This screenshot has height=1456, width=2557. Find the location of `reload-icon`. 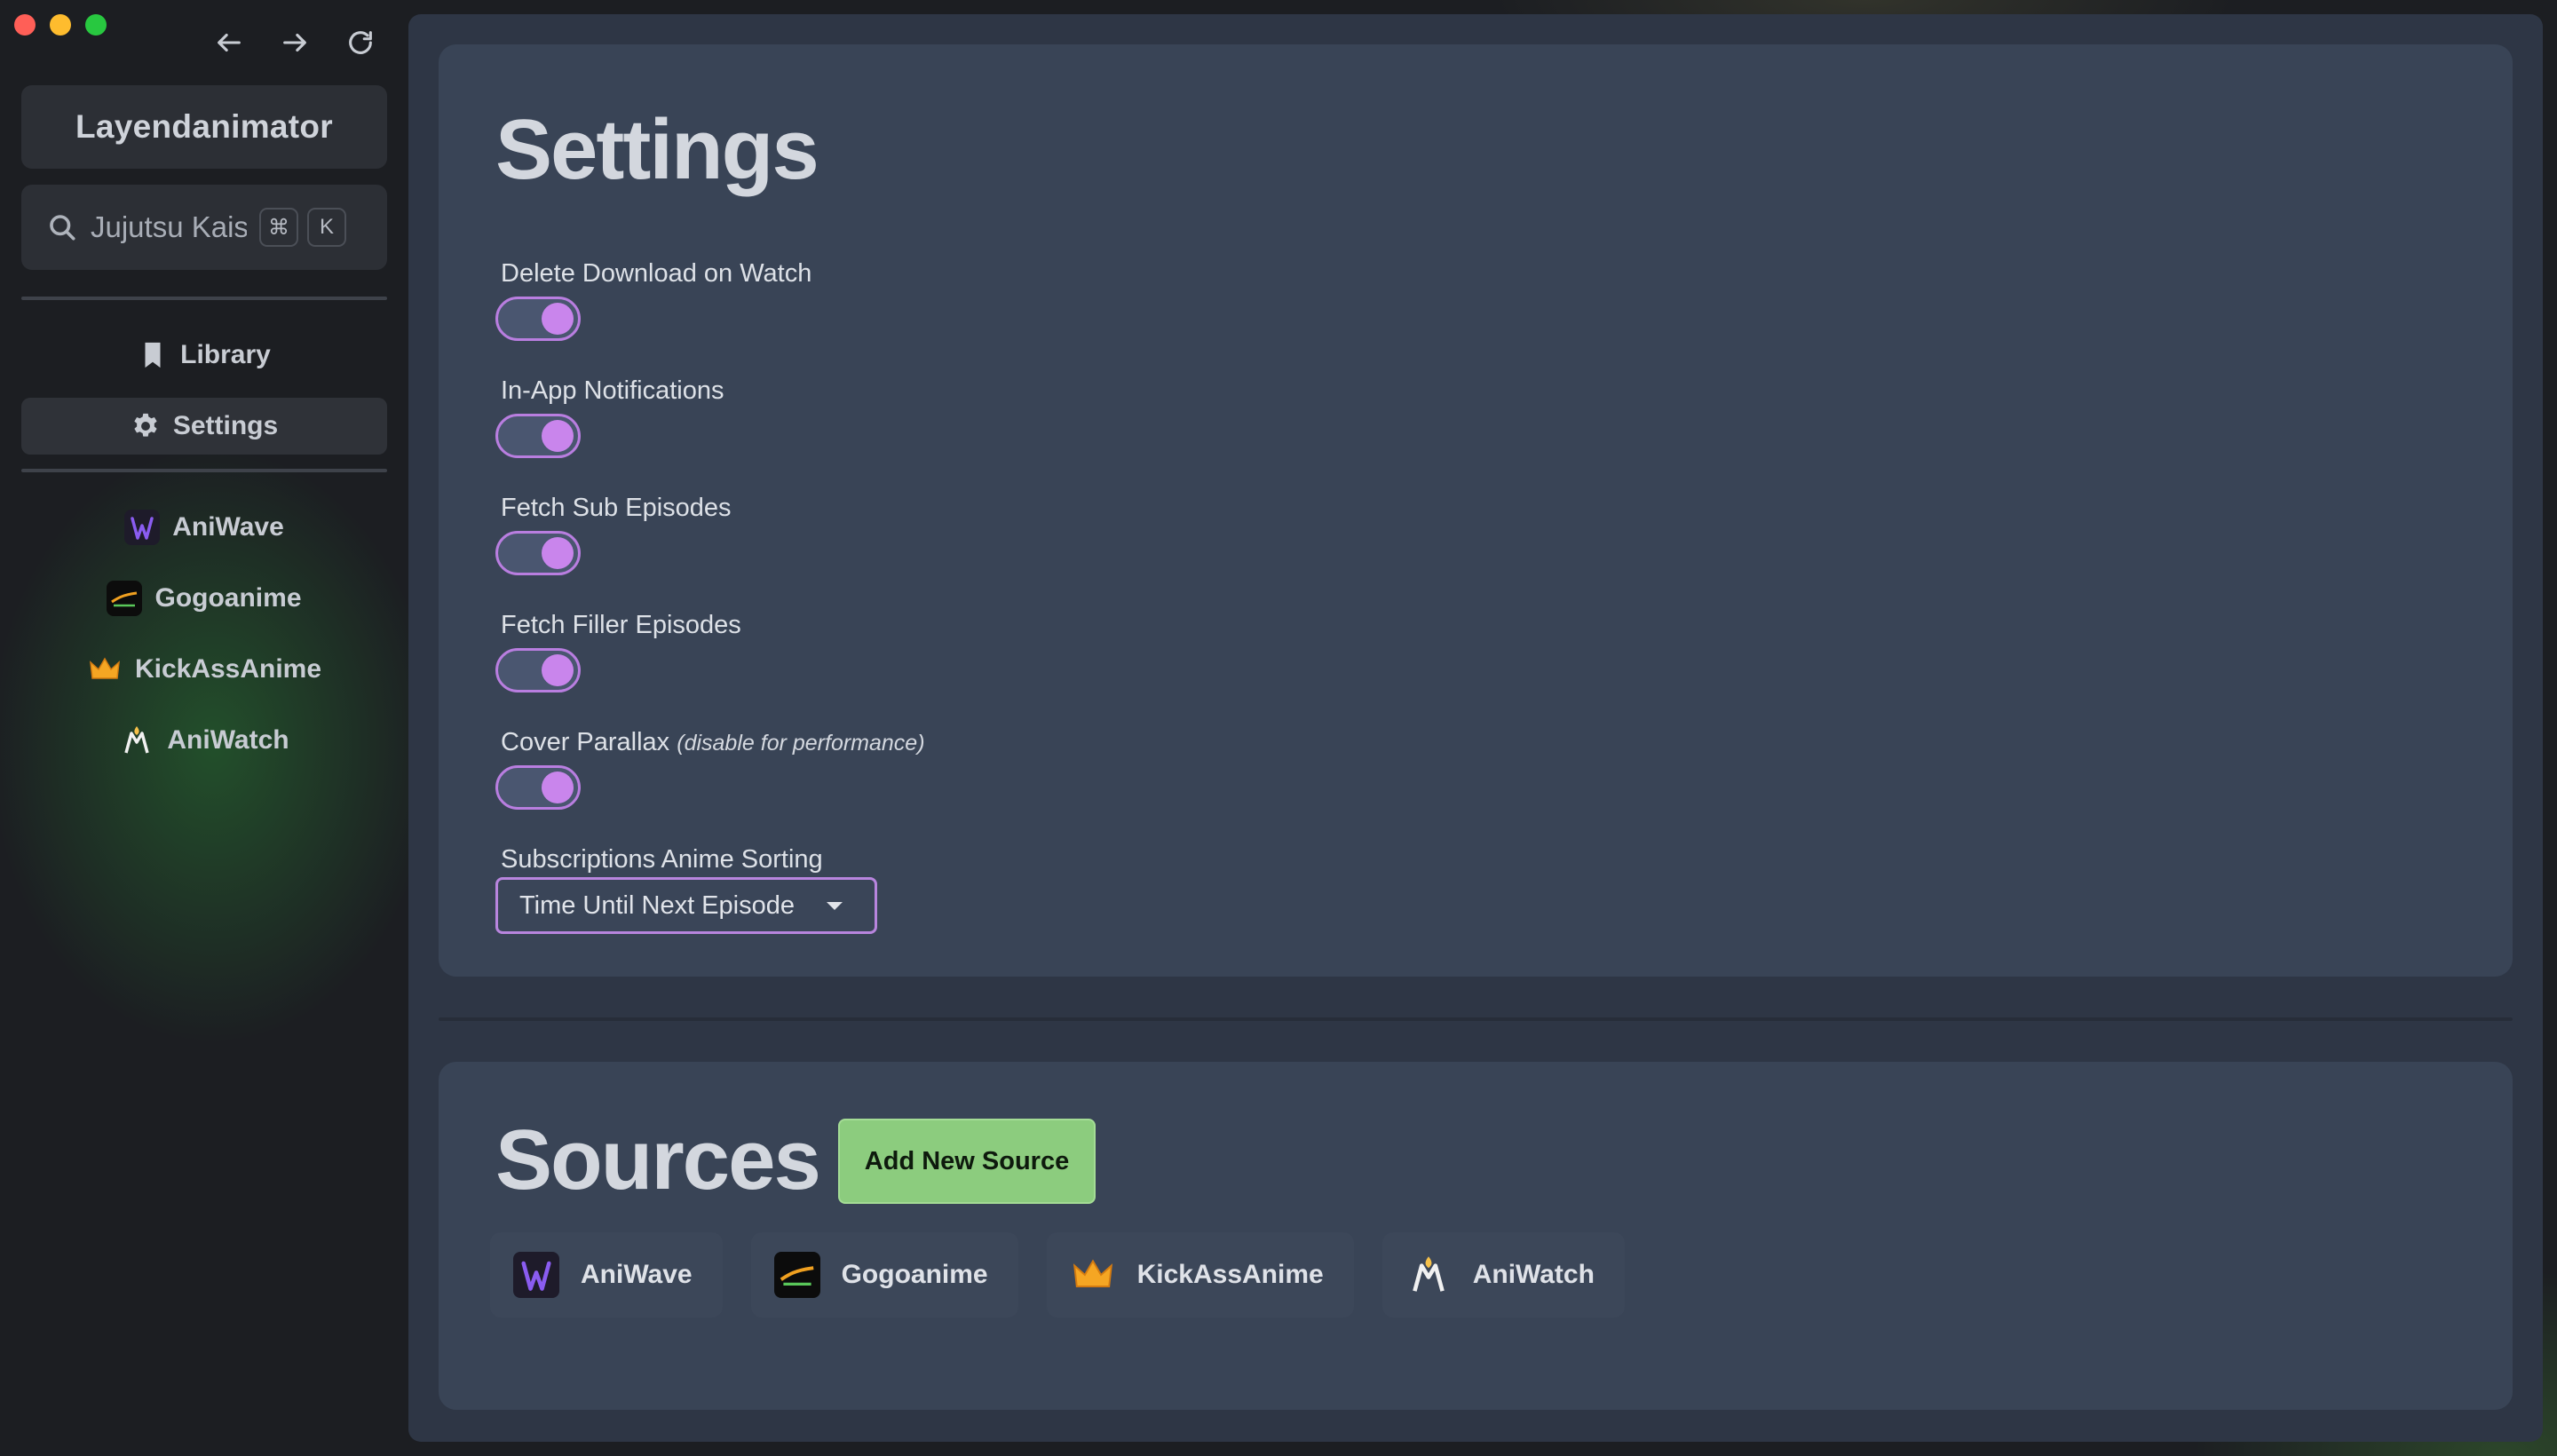

reload-icon is located at coordinates (360, 42).